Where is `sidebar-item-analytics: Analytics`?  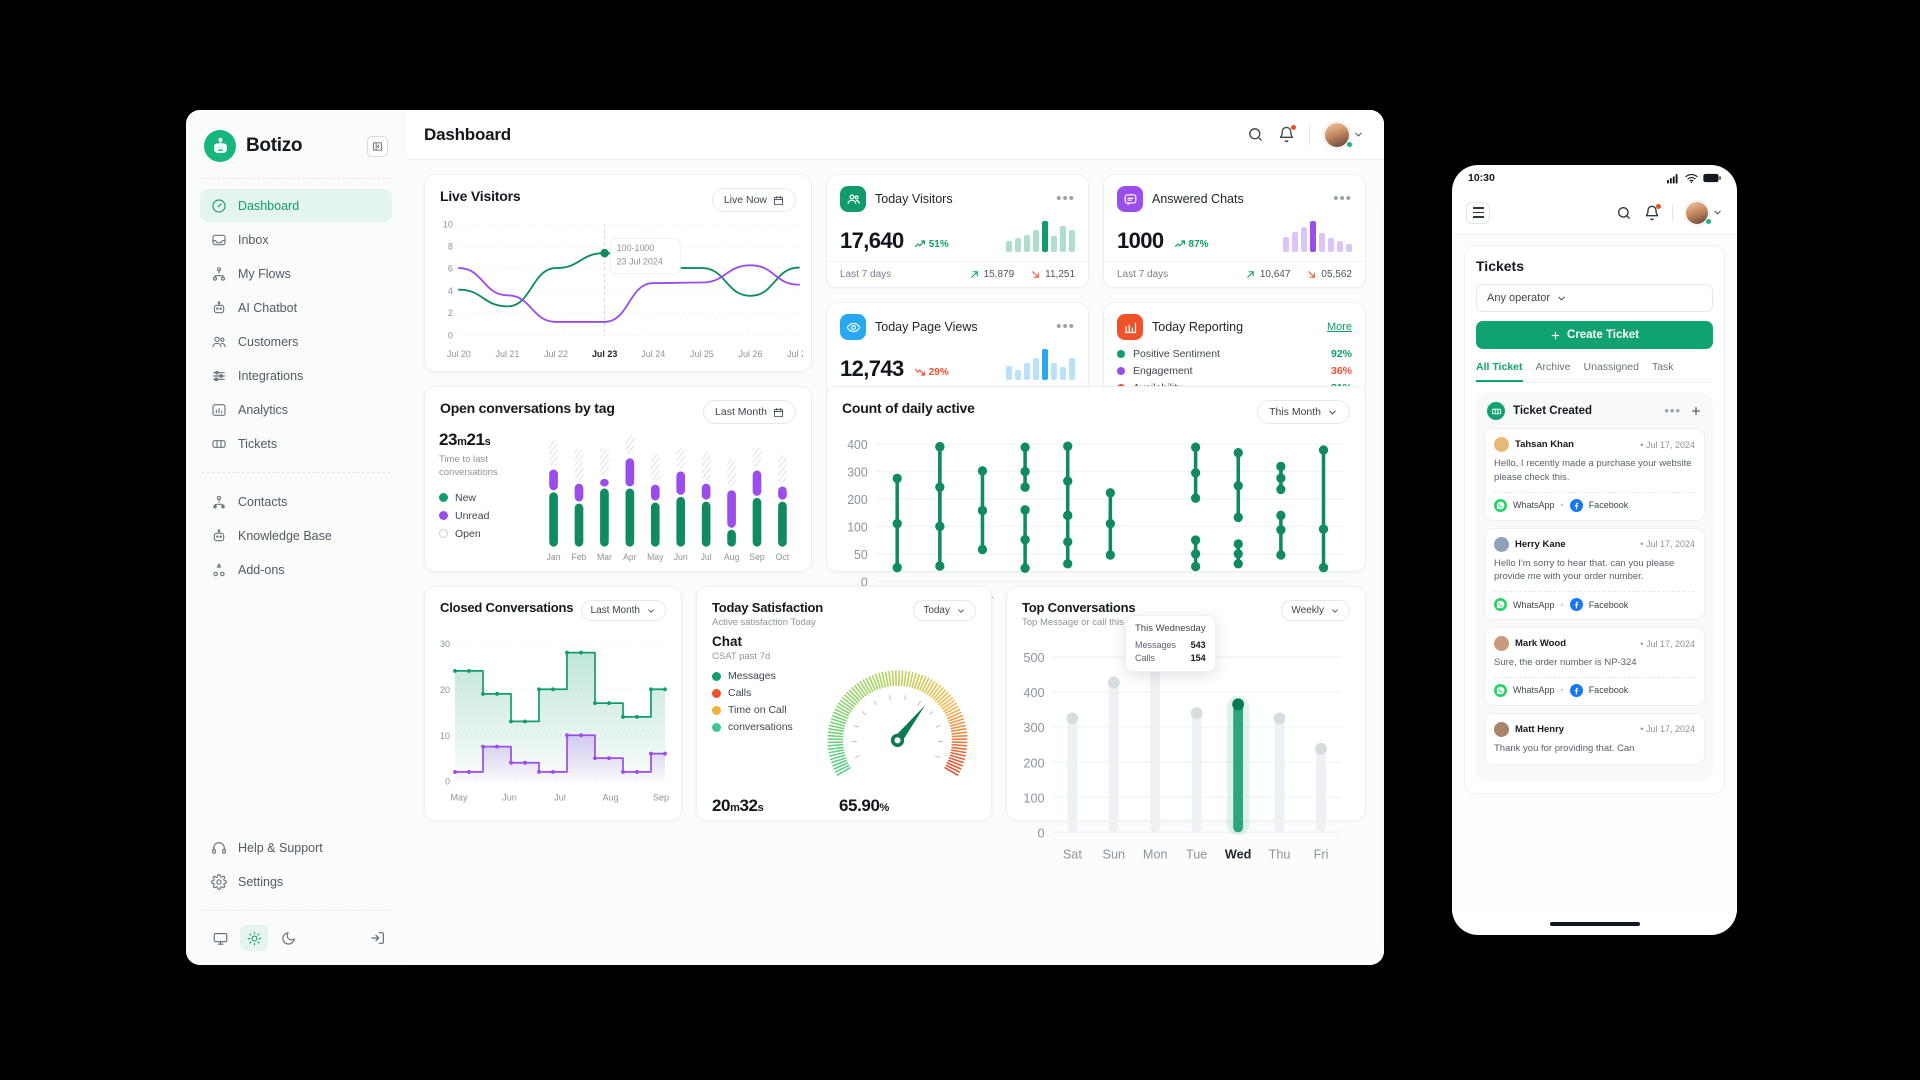
sidebar-item-analytics: Analytics is located at coordinates (296, 409).